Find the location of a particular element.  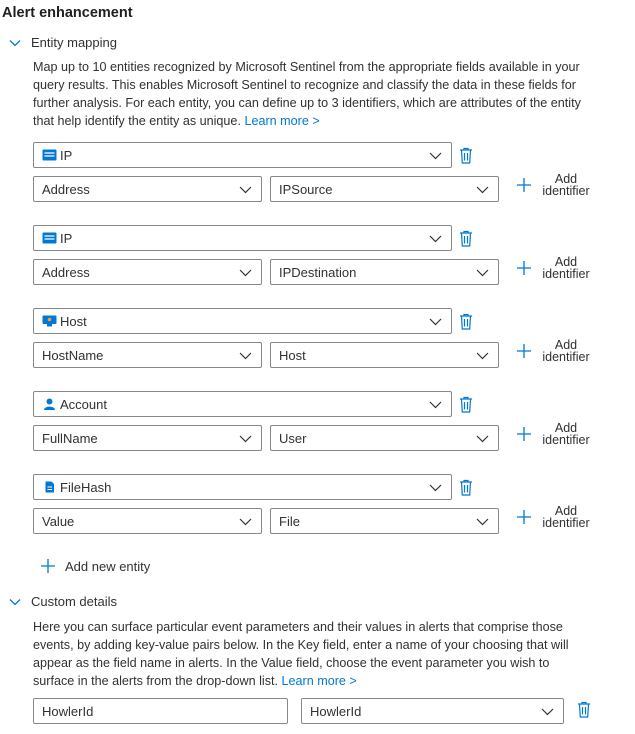

custom-details-toggle: Custom details is located at coordinates (62, 601).